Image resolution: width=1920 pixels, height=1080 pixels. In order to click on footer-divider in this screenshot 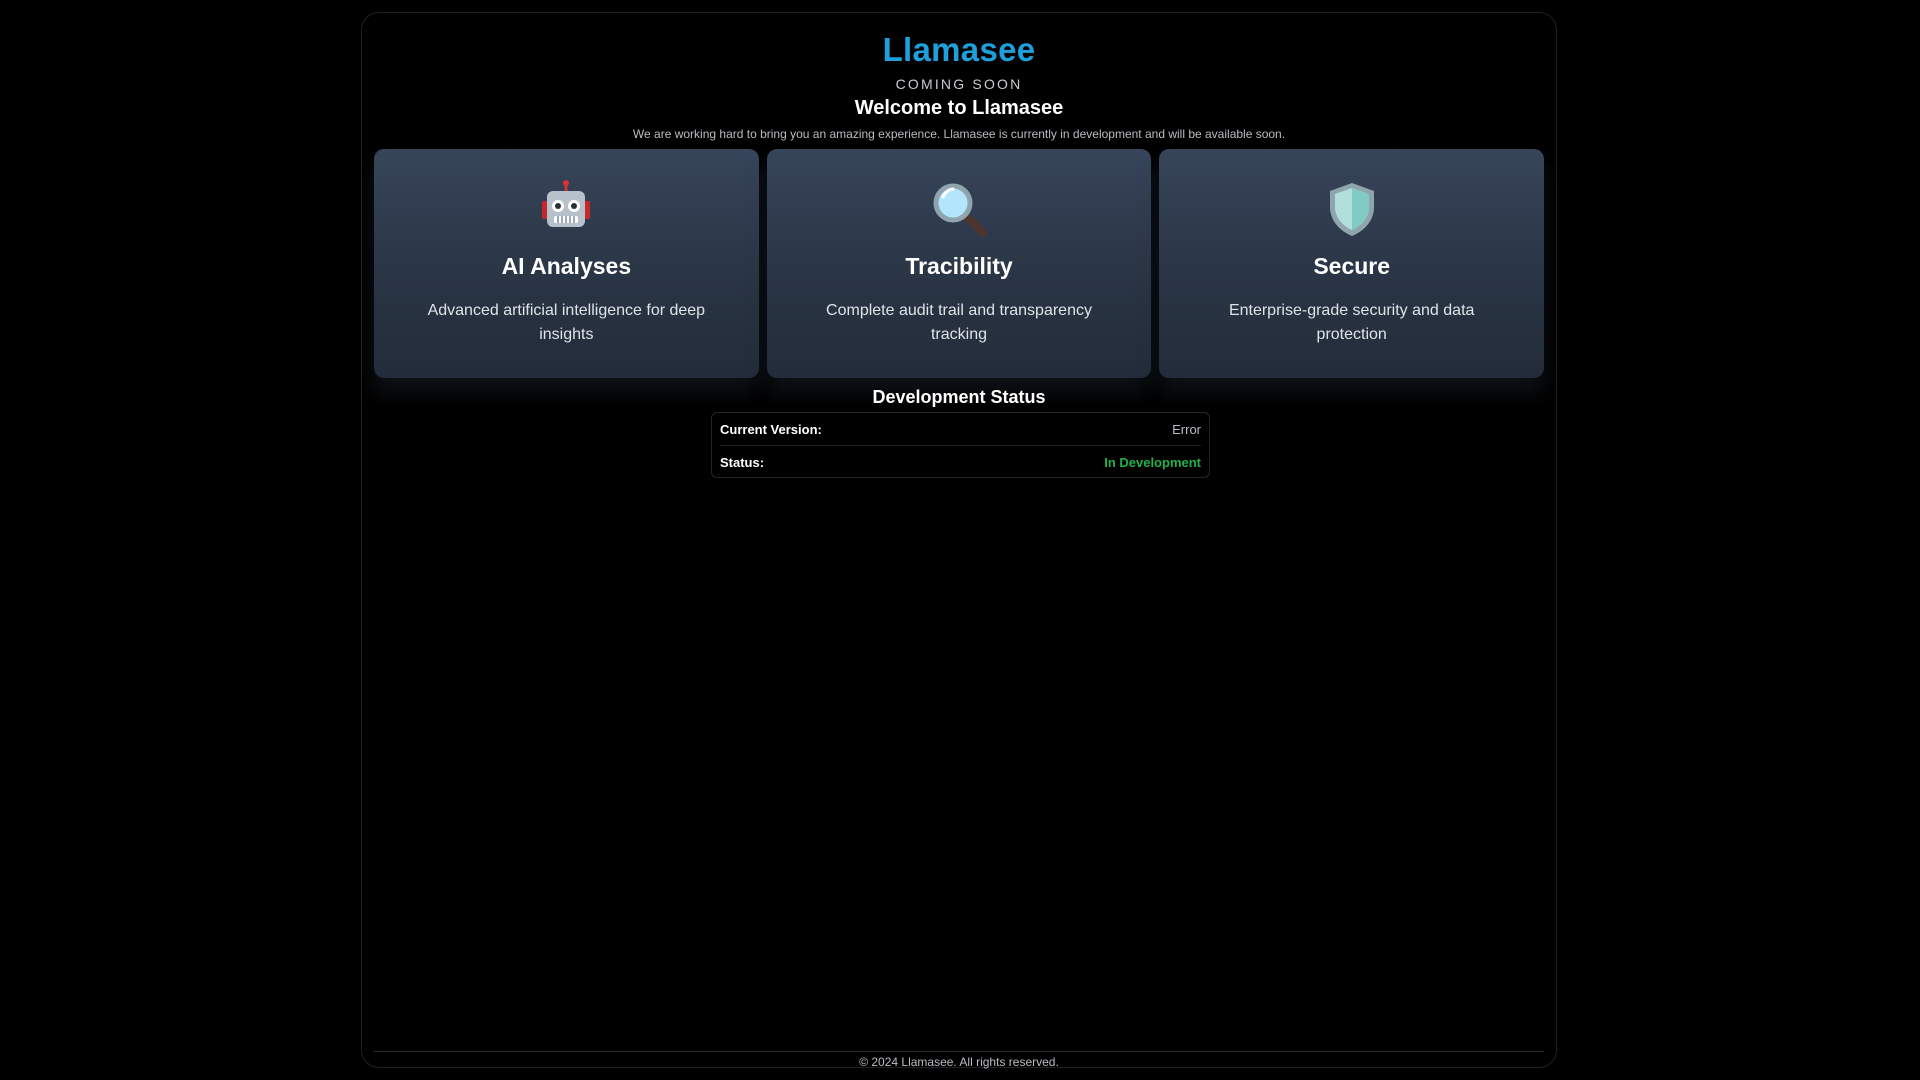, I will do `click(959, 1051)`.